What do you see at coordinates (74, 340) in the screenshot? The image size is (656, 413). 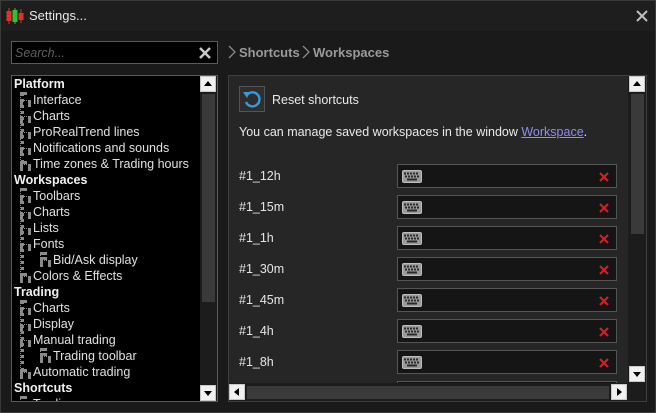 I see `tree-item: Manual trading` at bounding box center [74, 340].